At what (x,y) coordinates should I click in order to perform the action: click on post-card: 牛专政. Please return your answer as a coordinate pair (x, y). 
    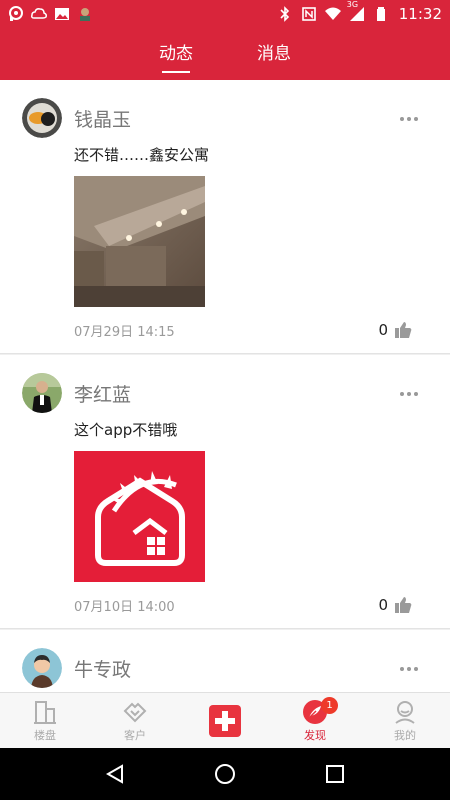
    Looking at the image, I should click on (225, 661).